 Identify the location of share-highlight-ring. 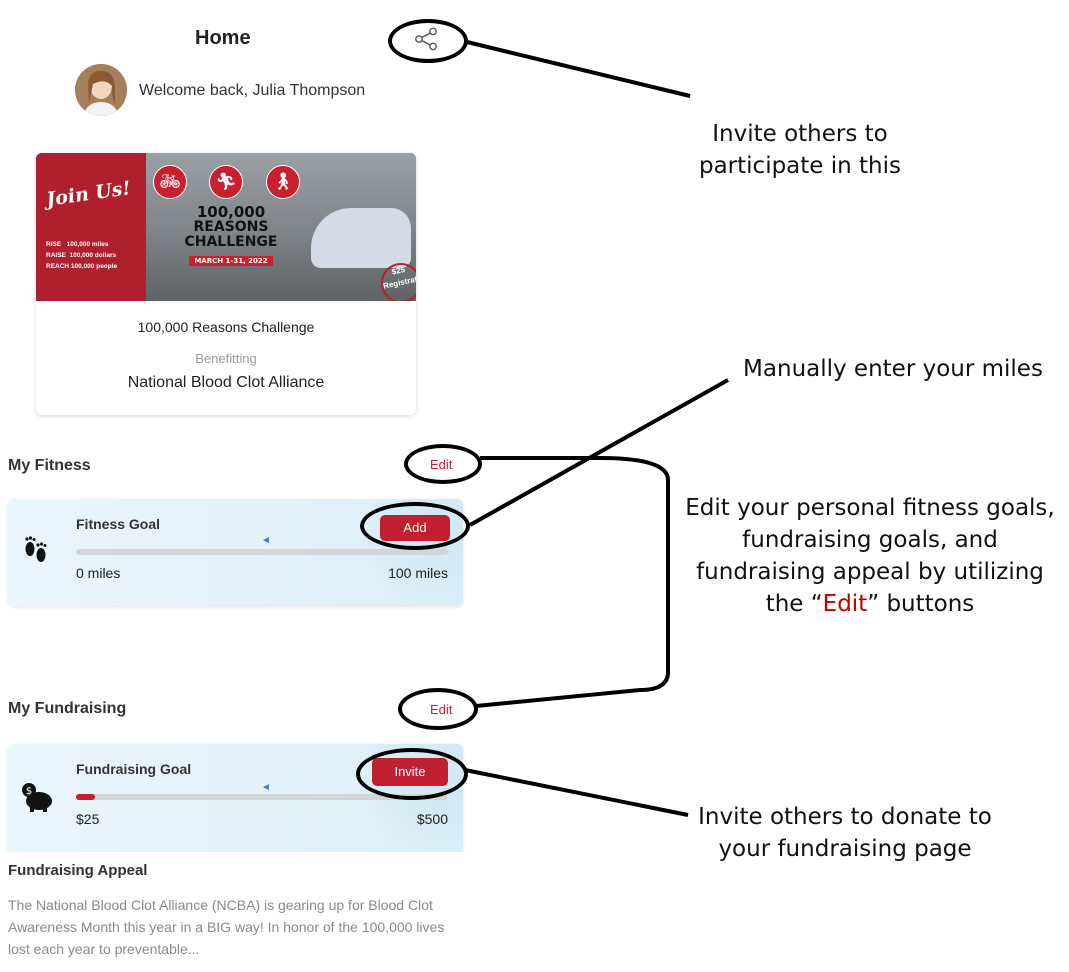
(428, 41).